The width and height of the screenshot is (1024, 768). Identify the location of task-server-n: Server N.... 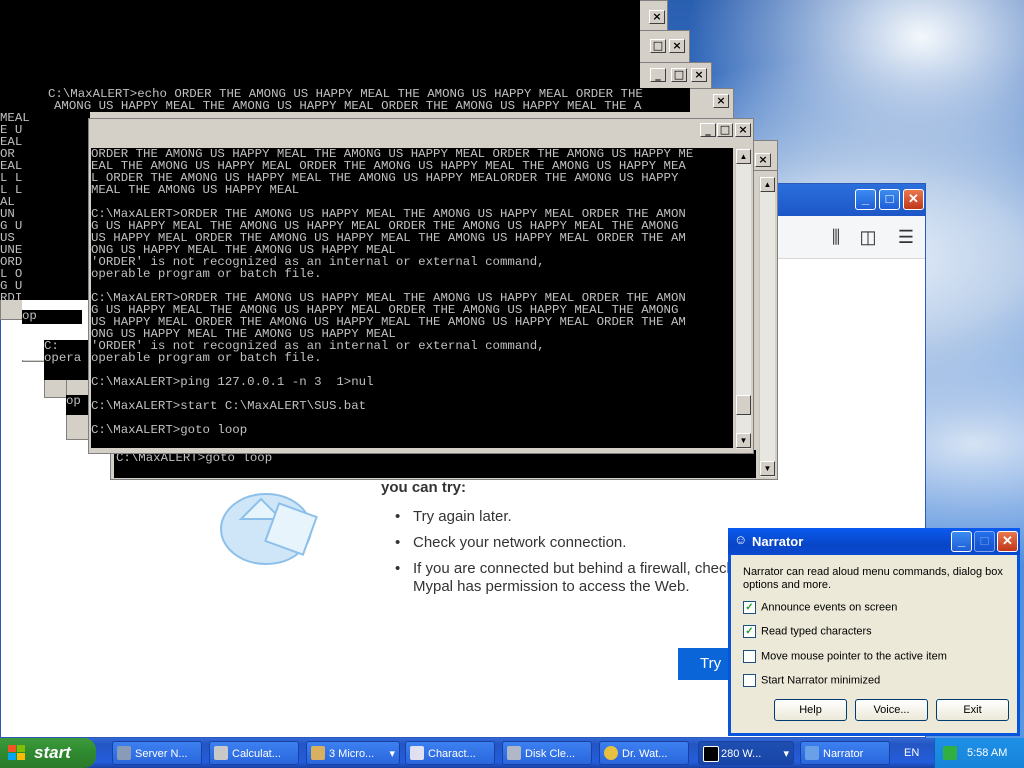
(157, 753).